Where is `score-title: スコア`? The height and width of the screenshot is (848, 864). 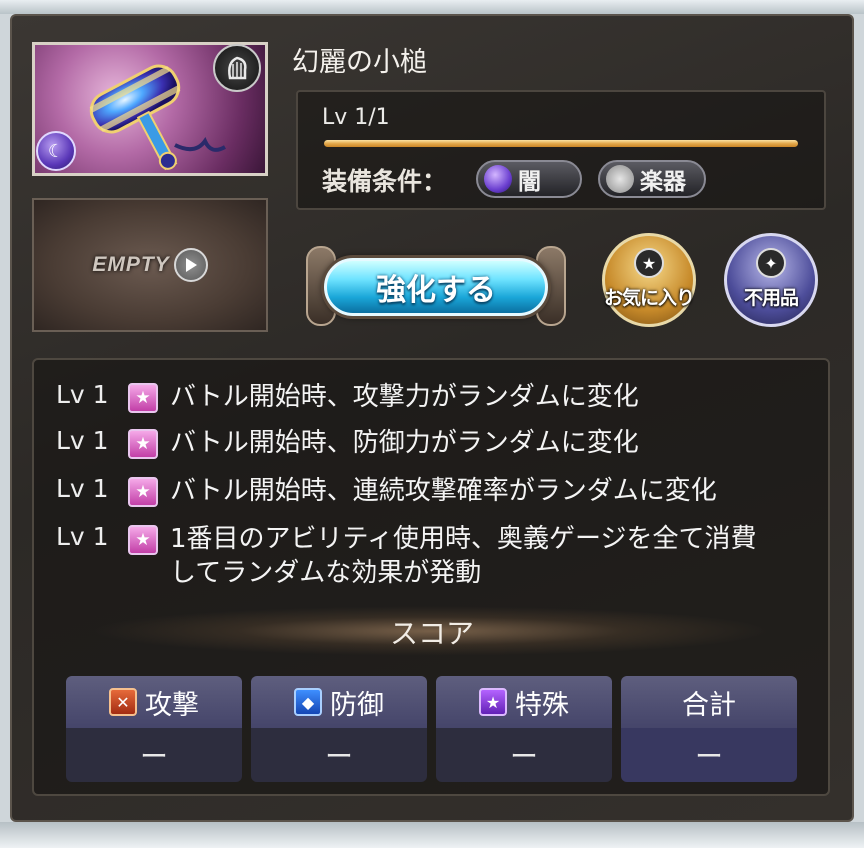 score-title: スコア is located at coordinates (431, 633).